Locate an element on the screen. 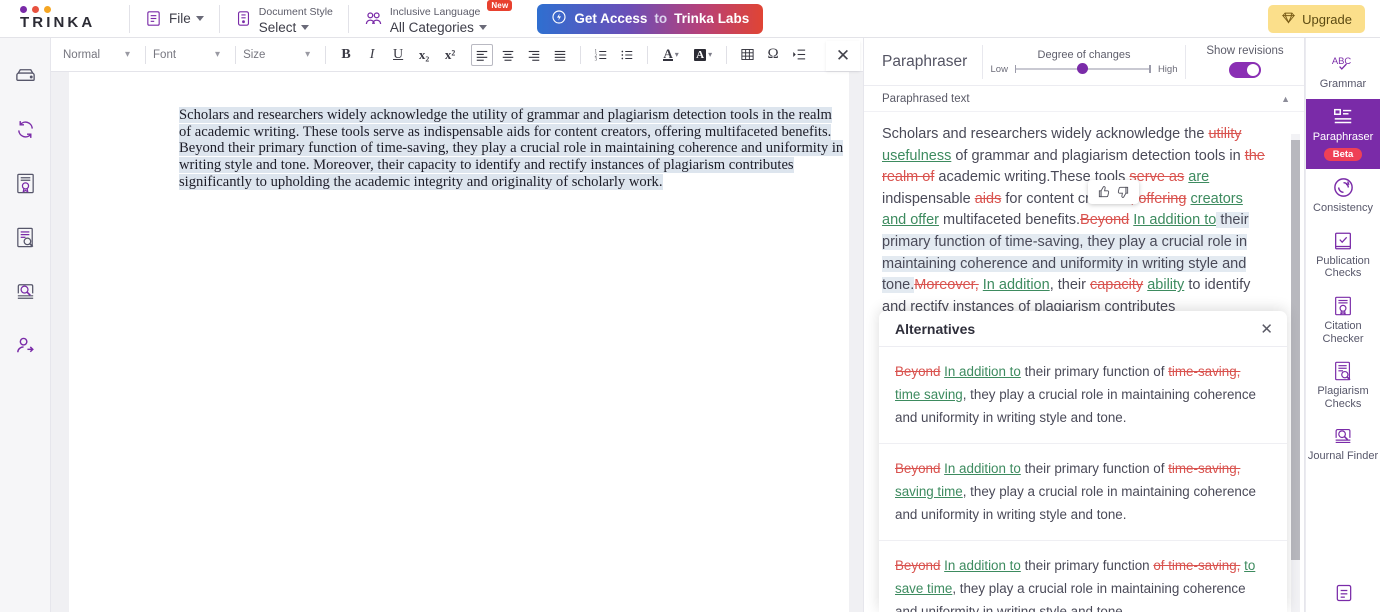  paragraph-style-value: Normal is located at coordinates (82, 54).